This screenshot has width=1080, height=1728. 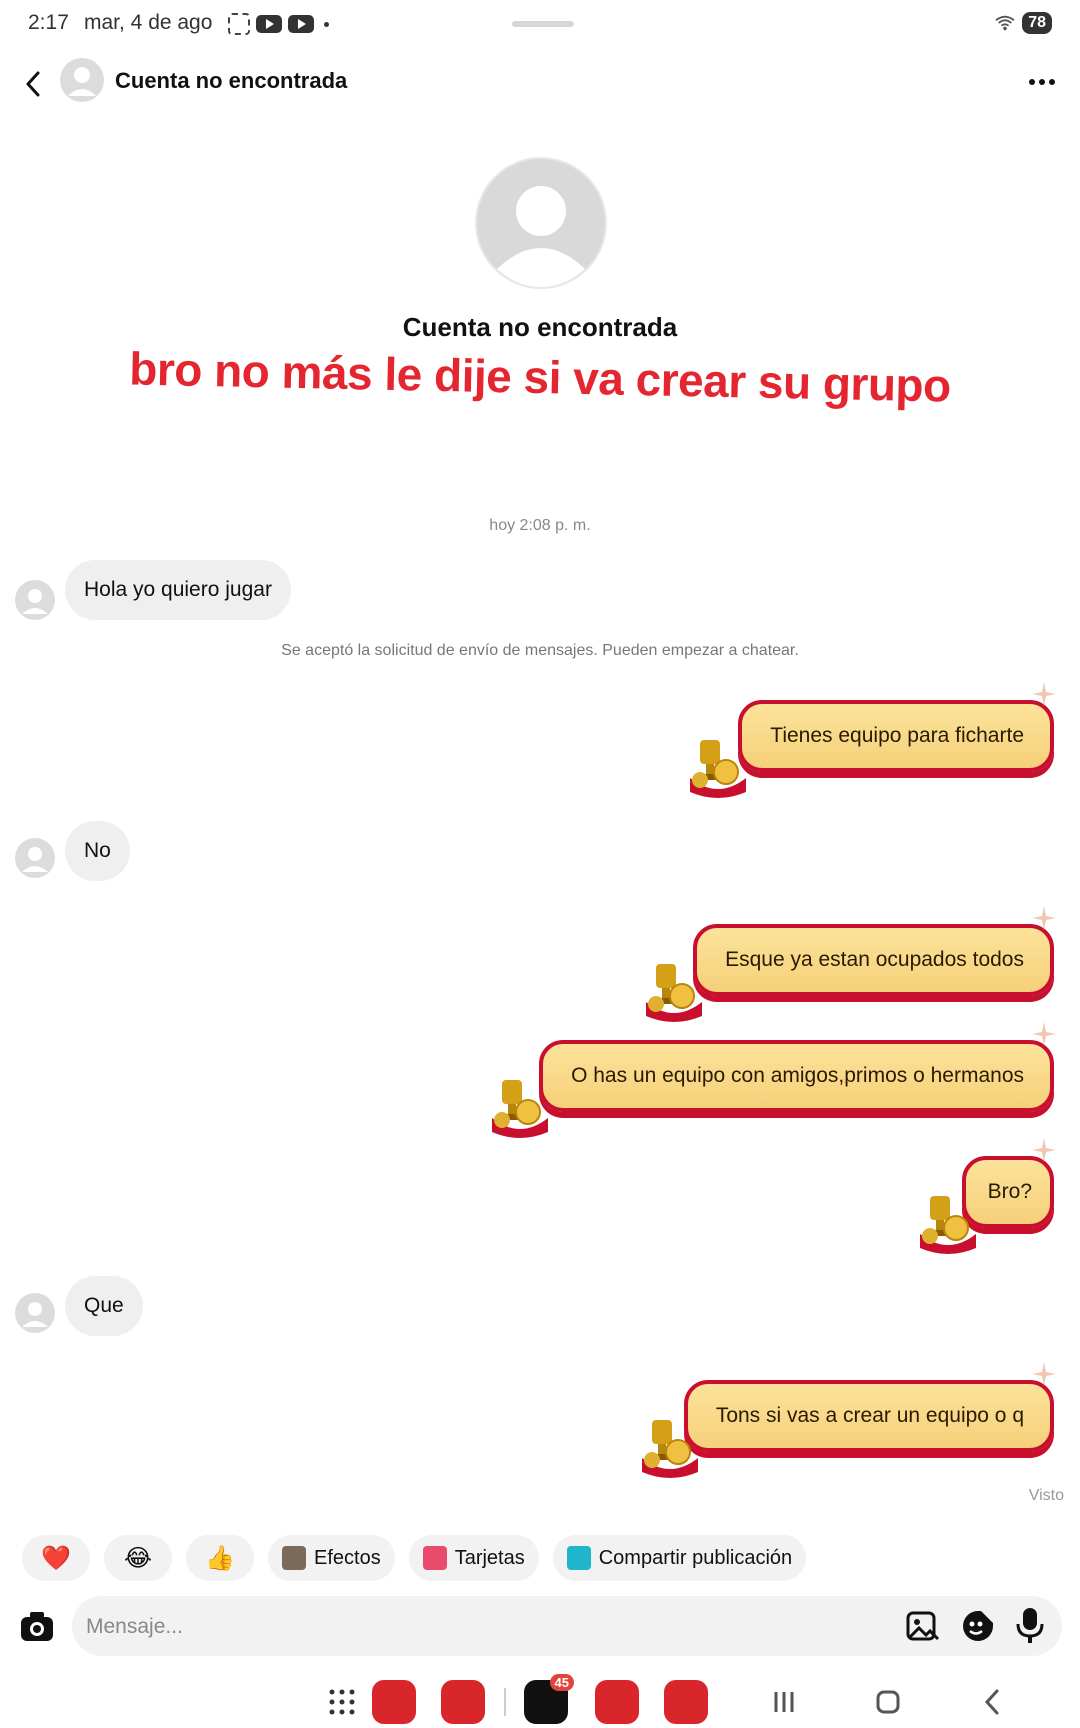 I want to click on incoming-message: Que, so click(x=104, y=1306).